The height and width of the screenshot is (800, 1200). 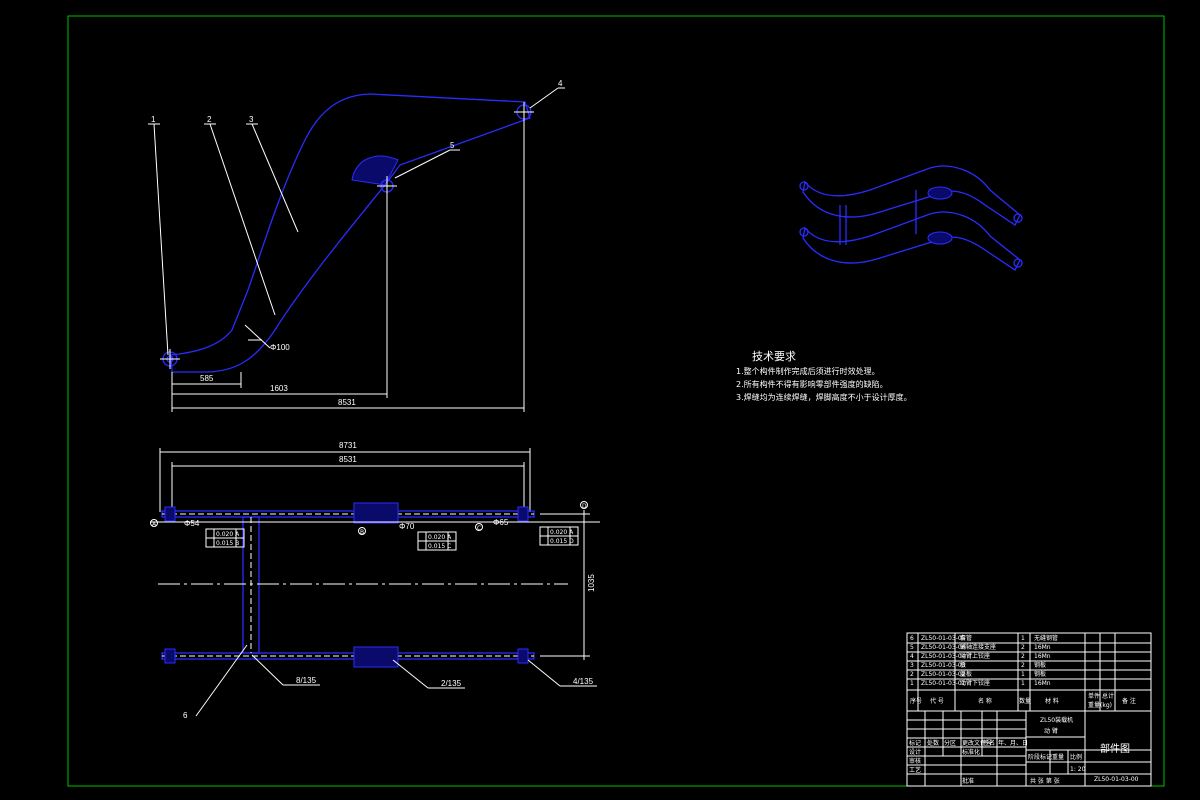 What do you see at coordinates (1051, 731) in the screenshot?
I see `part-name: 动 臂` at bounding box center [1051, 731].